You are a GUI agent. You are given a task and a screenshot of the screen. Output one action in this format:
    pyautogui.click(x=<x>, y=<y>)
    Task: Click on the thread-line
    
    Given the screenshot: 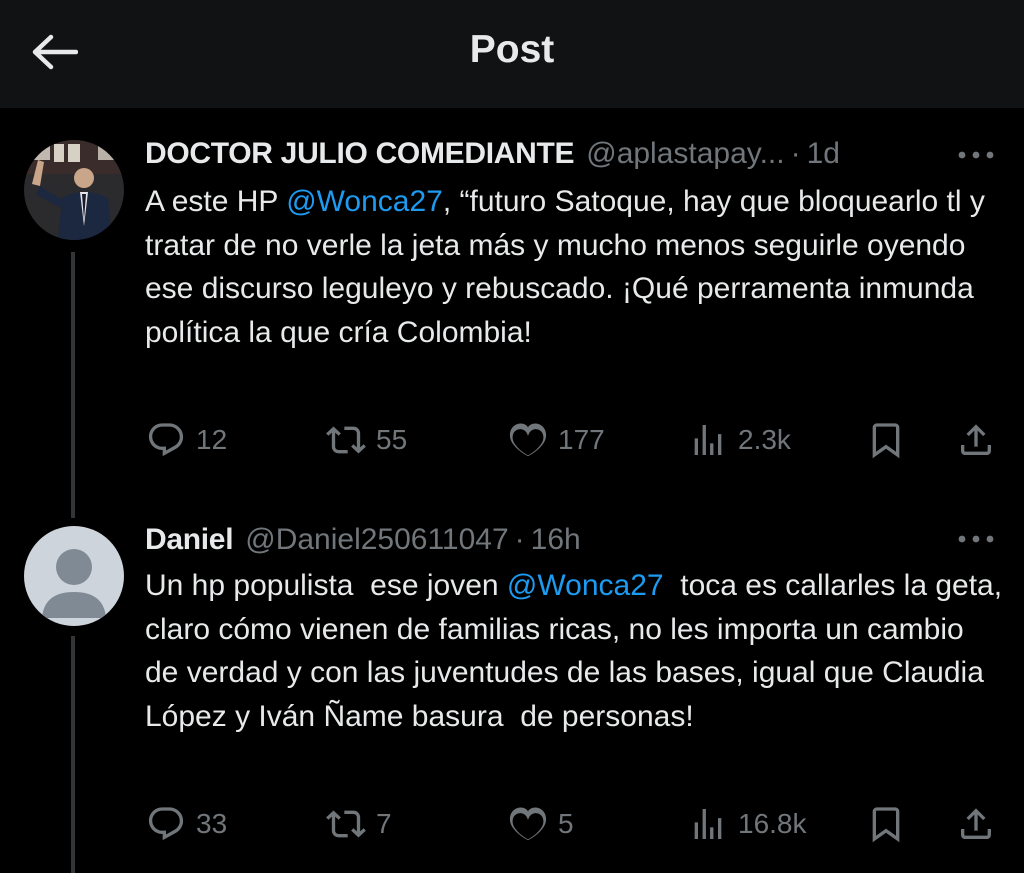 What is the action you would take?
    pyautogui.click(x=73, y=385)
    